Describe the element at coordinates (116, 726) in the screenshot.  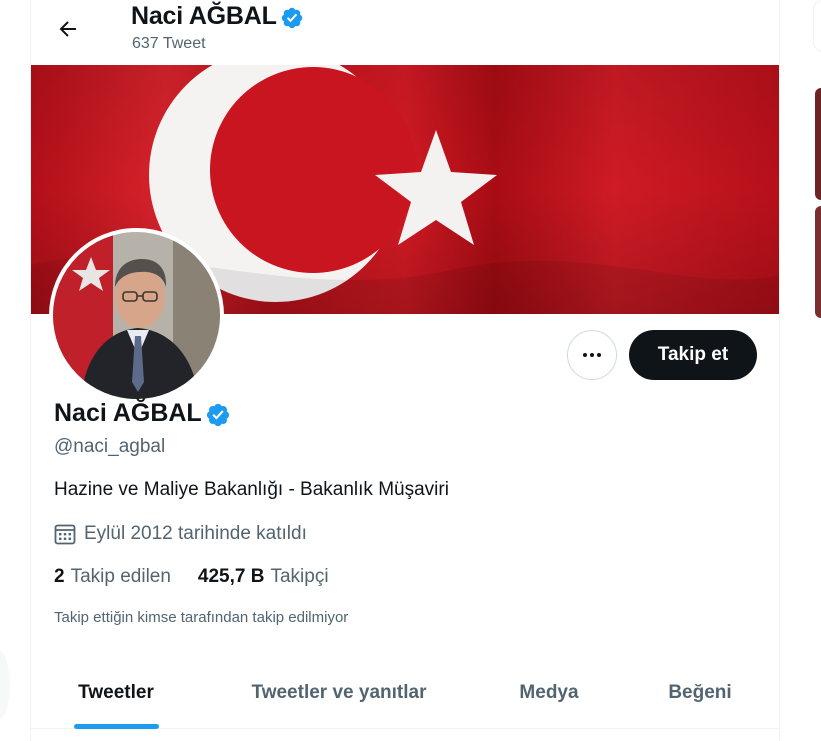
I see `active-tab-indicator` at that location.